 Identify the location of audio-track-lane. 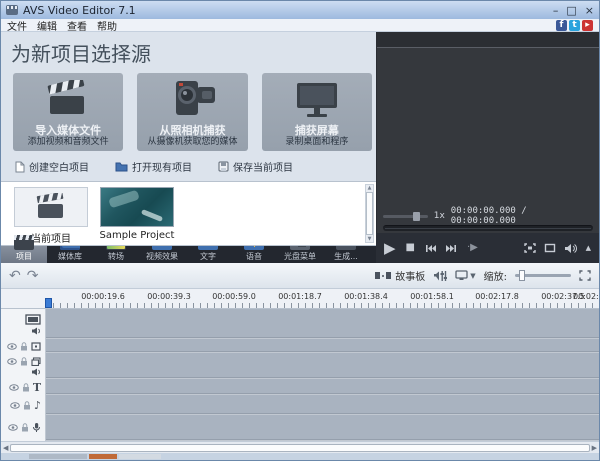
(322, 405).